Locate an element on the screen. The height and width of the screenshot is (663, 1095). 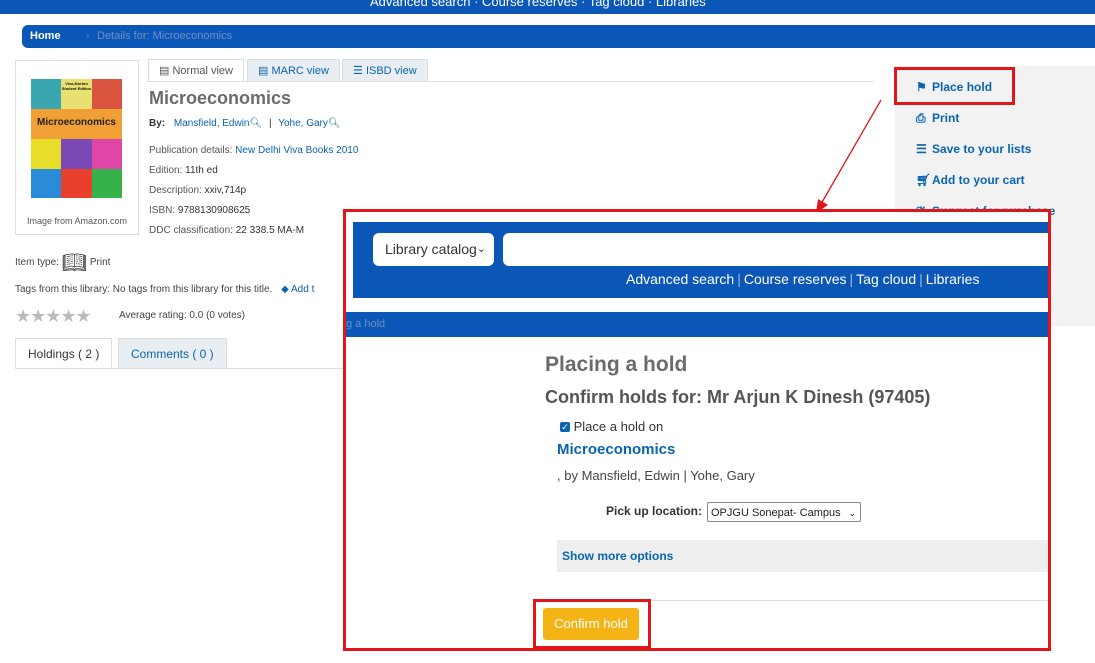
cover-caption: Image from Amazon.com is located at coordinates (77, 221).